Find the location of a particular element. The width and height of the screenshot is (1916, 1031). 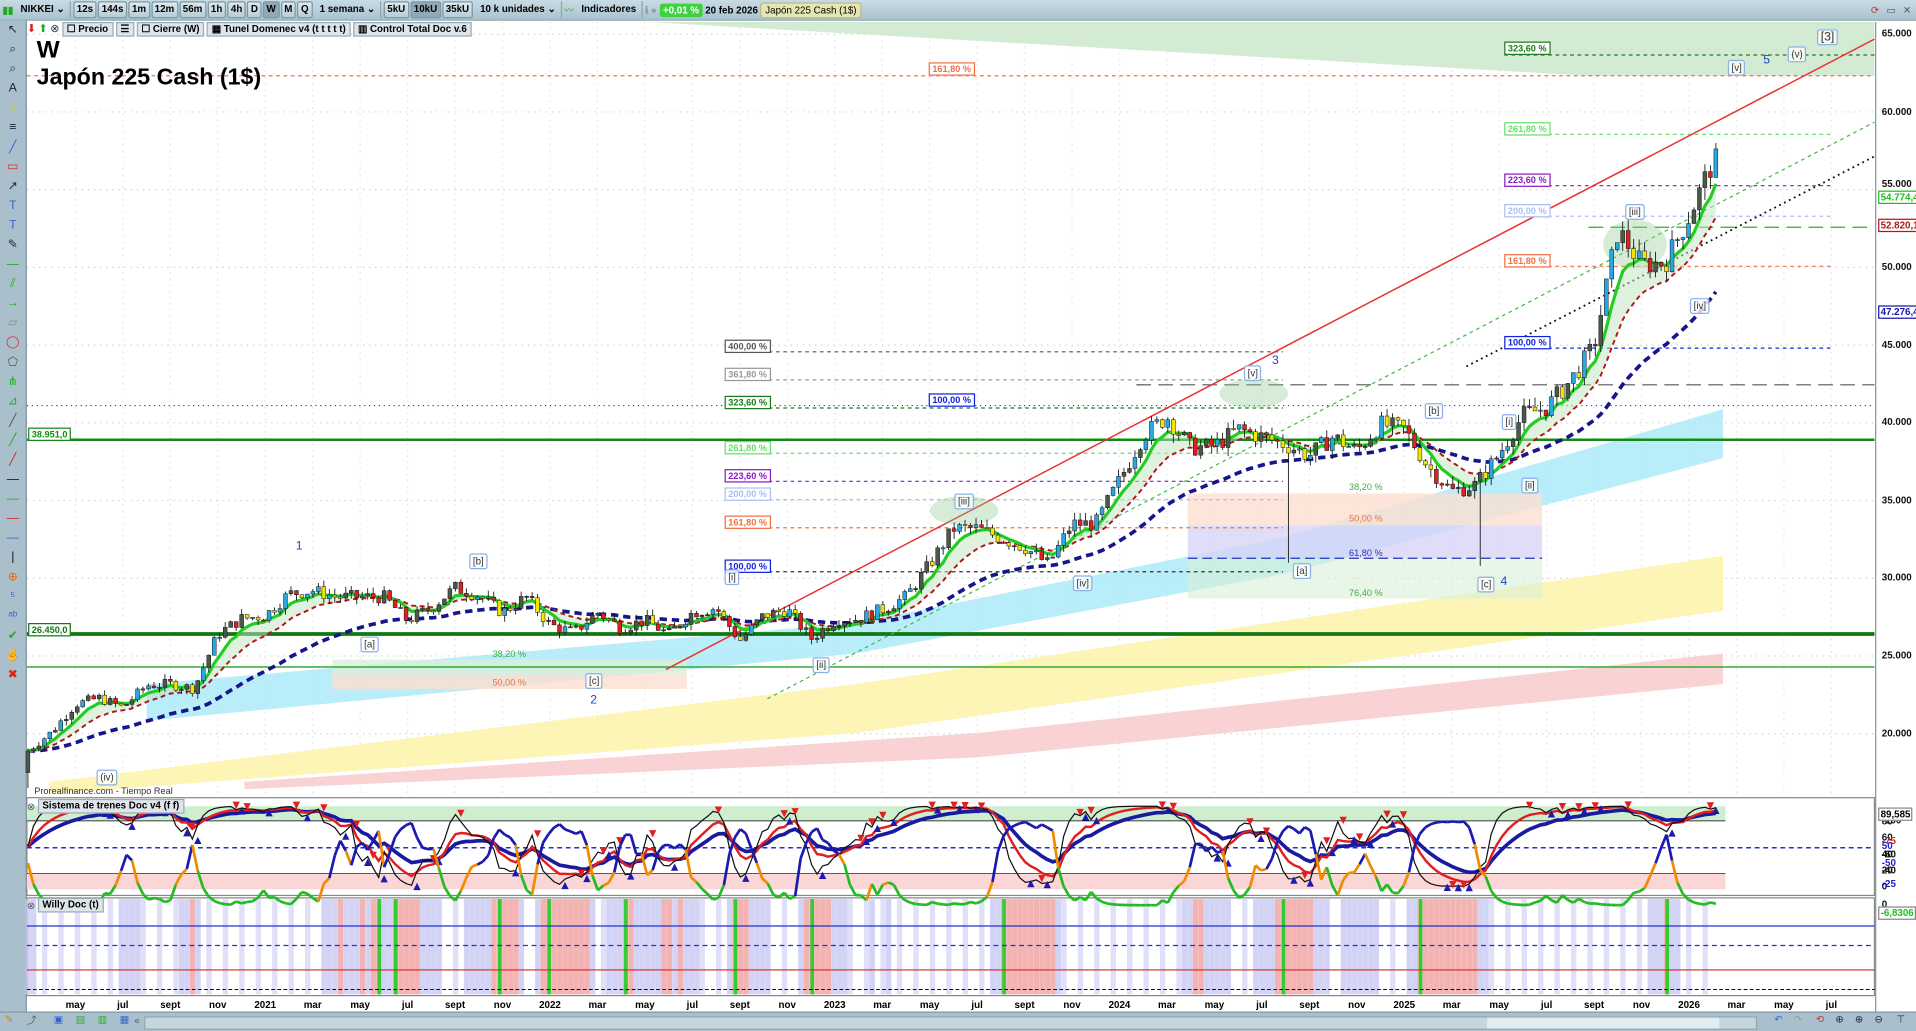

save-icon: ▣ is located at coordinates (58, 1019).